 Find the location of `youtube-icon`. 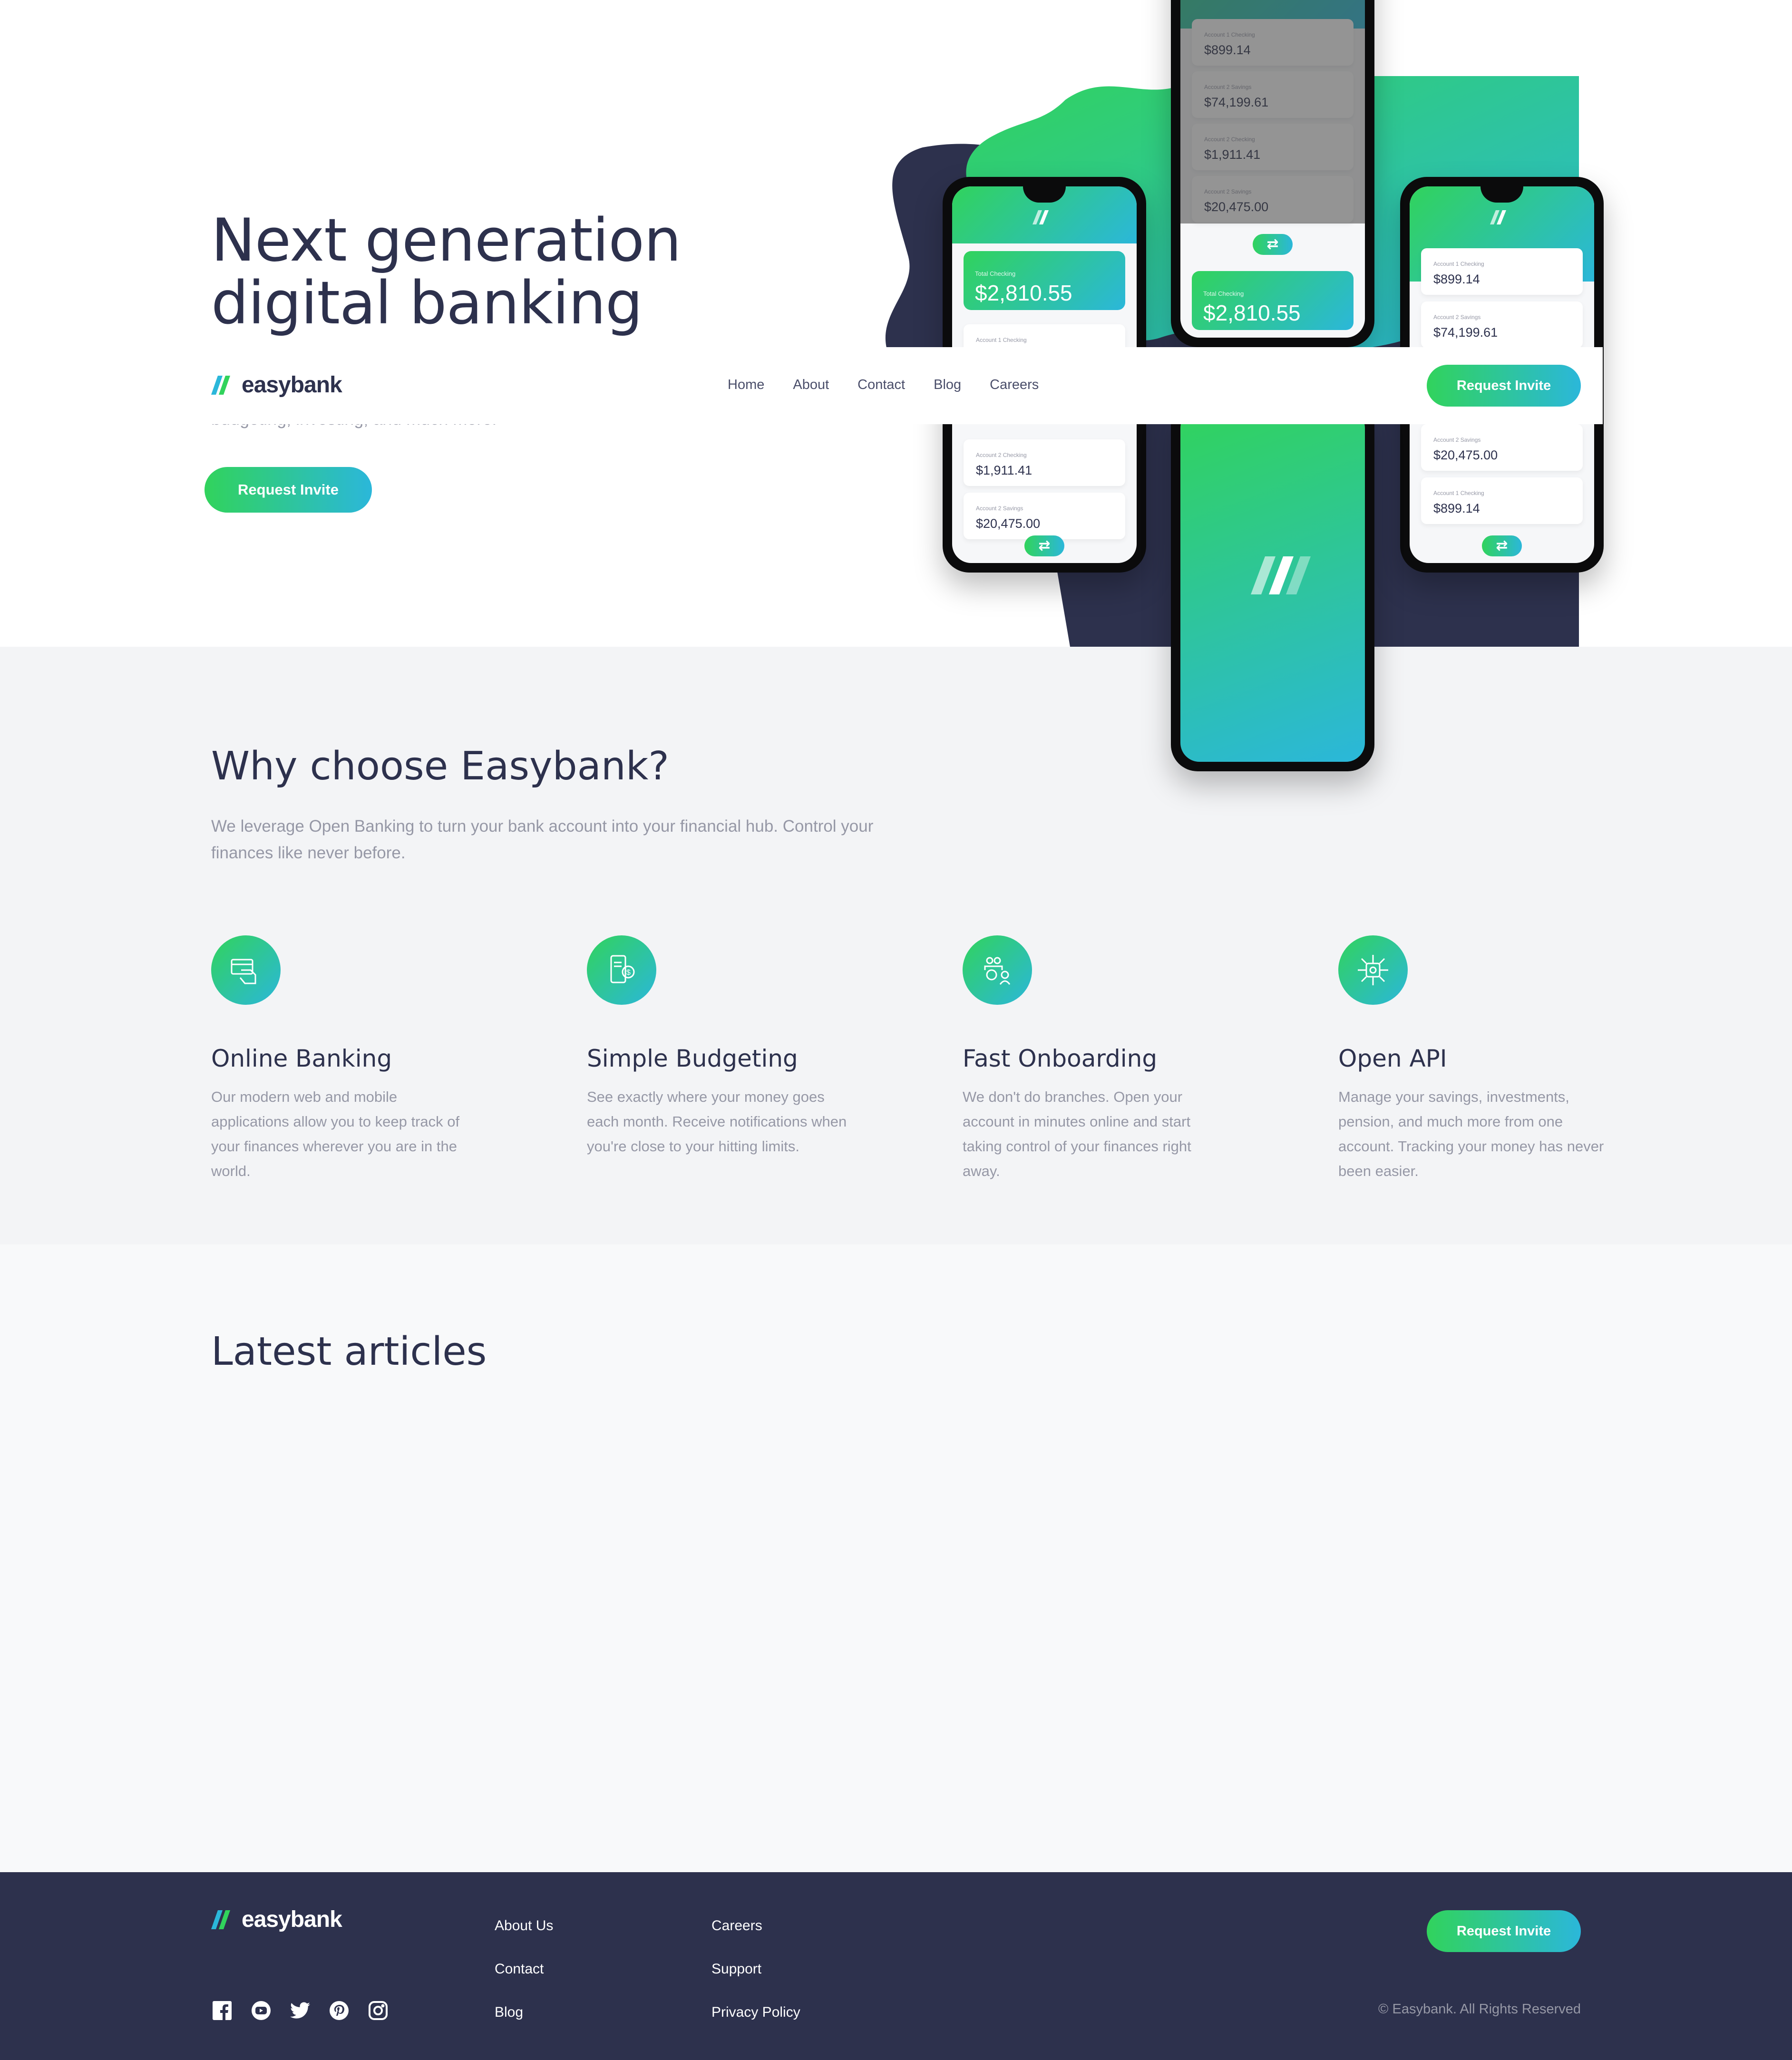

youtube-icon is located at coordinates (261, 2010).